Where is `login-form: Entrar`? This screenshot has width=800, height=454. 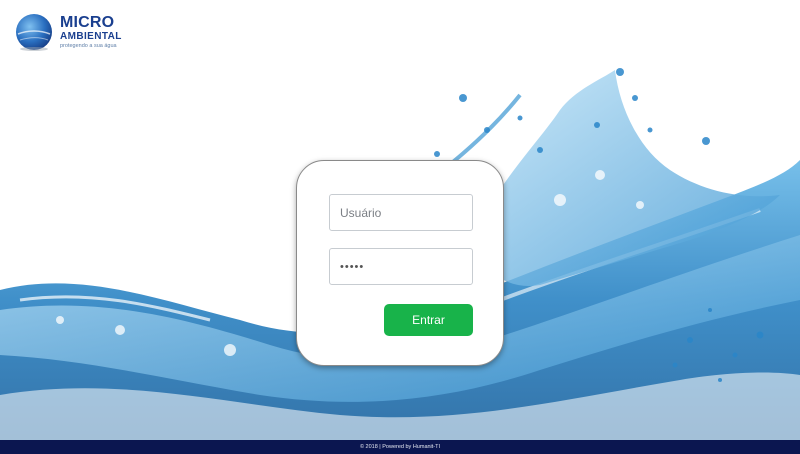 login-form: Entrar is located at coordinates (400, 263).